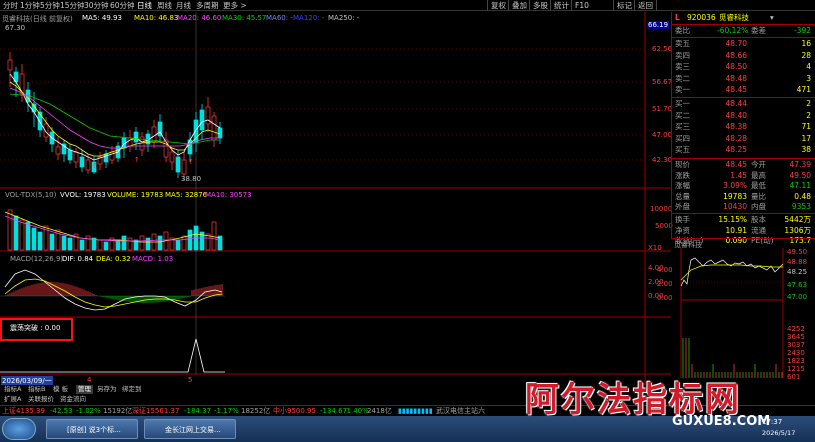  Describe the element at coordinates (797, 262) in the screenshot. I see `mini-right-tick: 48.88` at that location.